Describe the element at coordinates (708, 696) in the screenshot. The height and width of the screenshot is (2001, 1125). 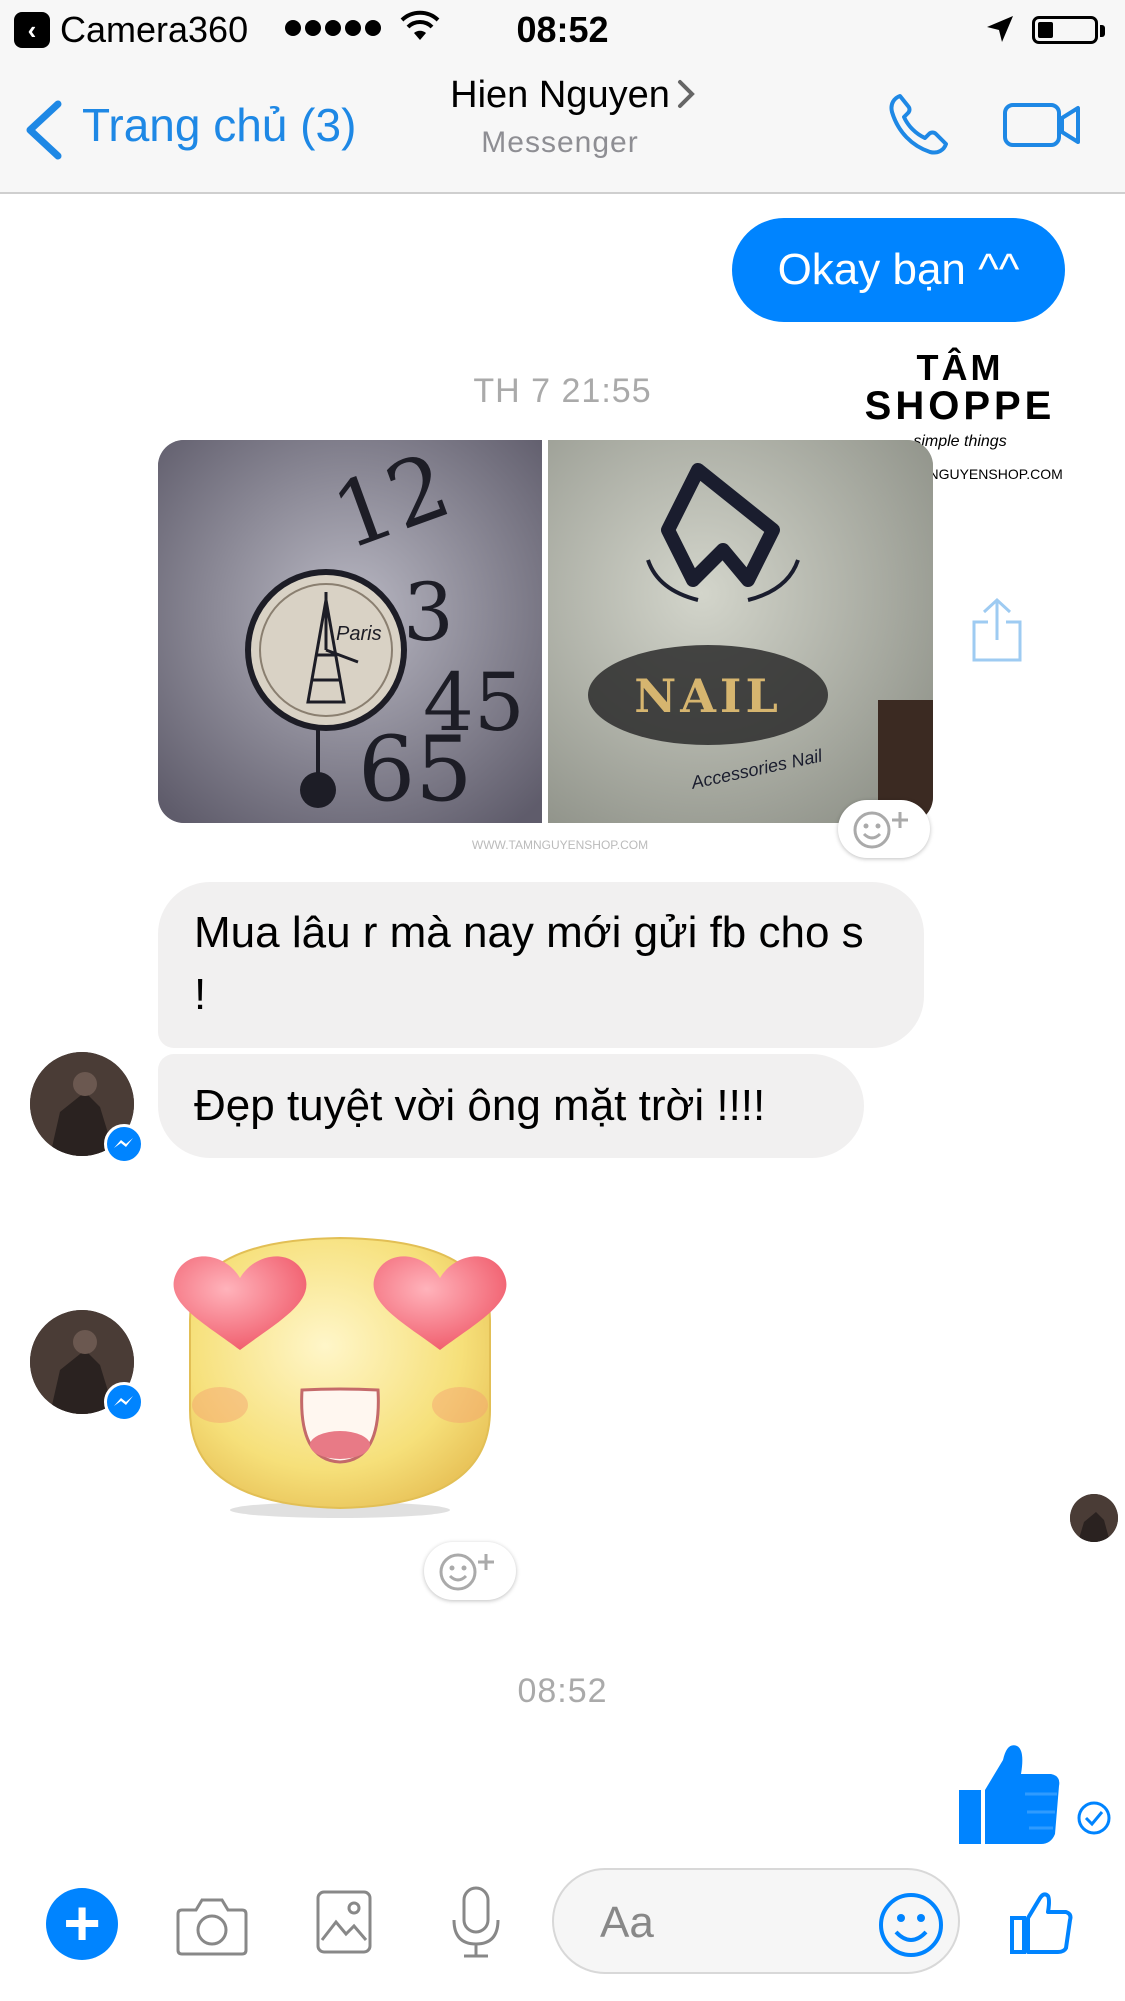
I see `photo-sign-text: NAIL` at that location.